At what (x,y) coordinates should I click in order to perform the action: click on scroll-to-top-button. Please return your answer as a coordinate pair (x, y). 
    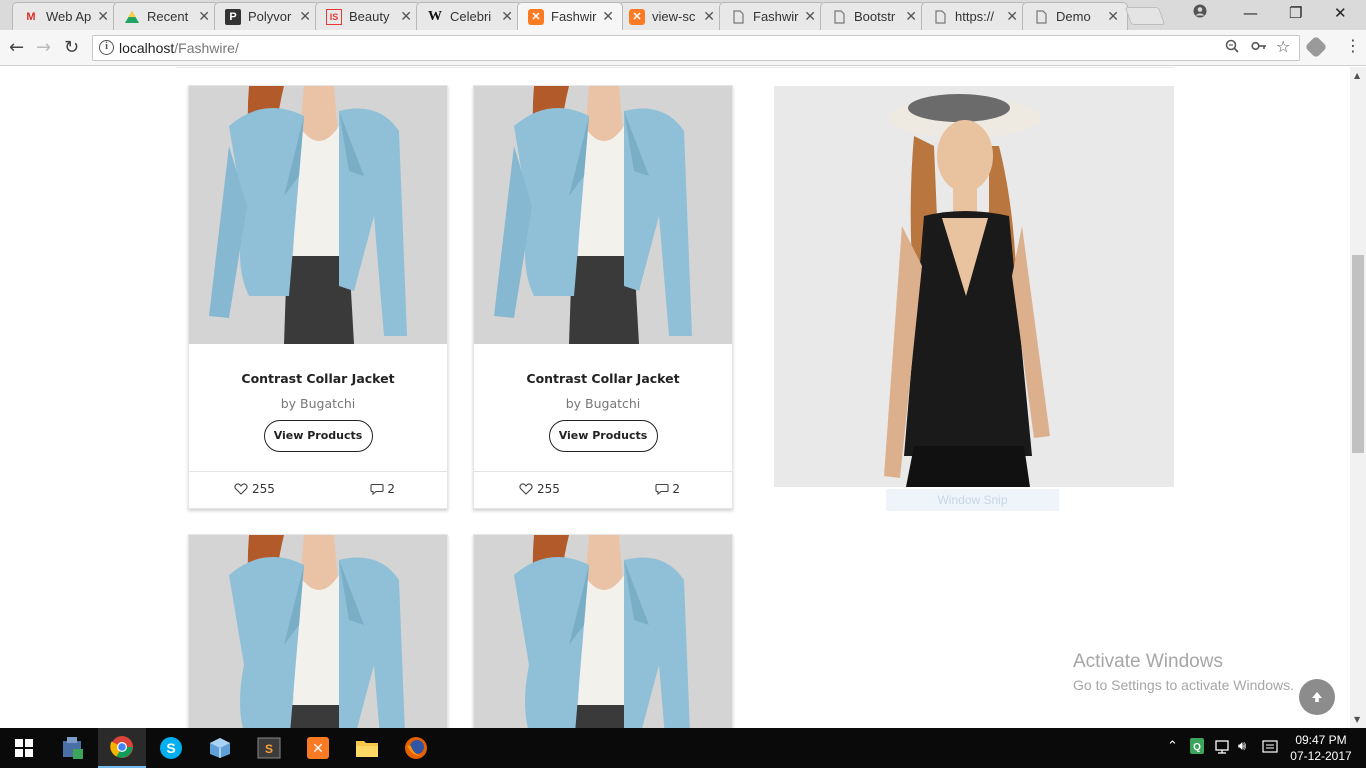
    Looking at the image, I should click on (1317, 697).